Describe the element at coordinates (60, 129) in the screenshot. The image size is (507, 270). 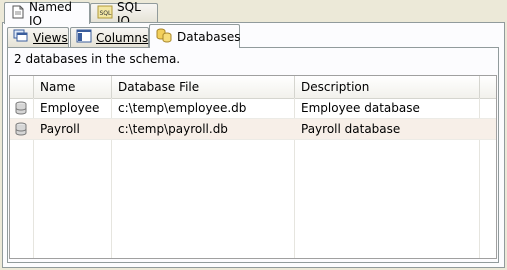
I see `cell-name: Payroll` at that location.